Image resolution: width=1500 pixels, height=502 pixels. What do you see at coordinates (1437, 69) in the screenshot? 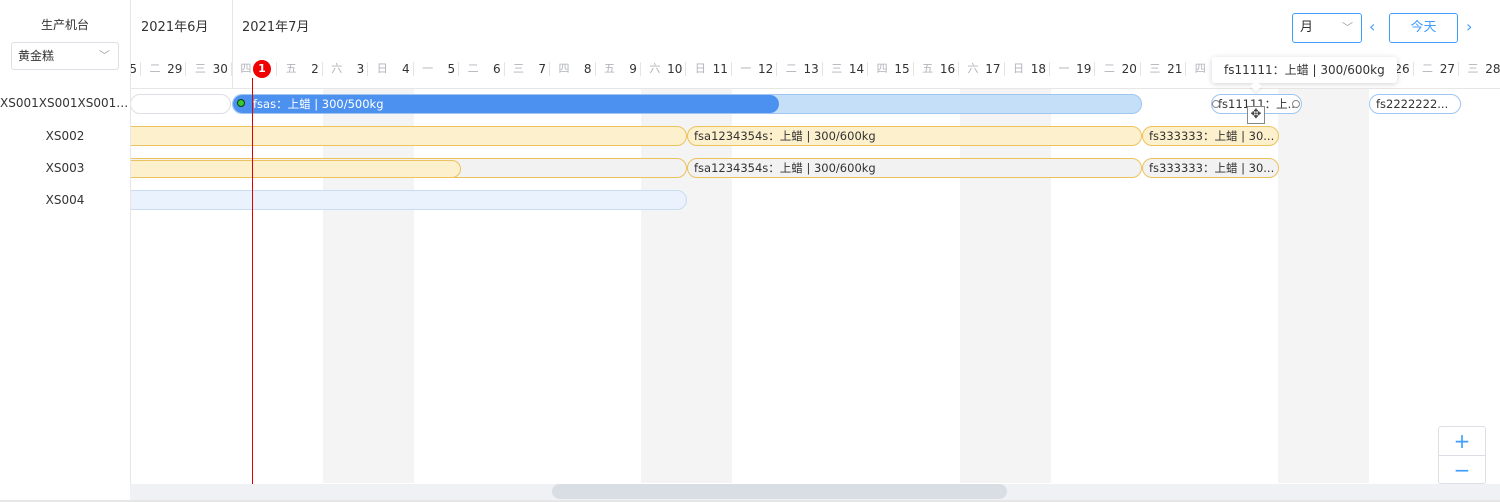
I see `day-cell: 二 27` at bounding box center [1437, 69].